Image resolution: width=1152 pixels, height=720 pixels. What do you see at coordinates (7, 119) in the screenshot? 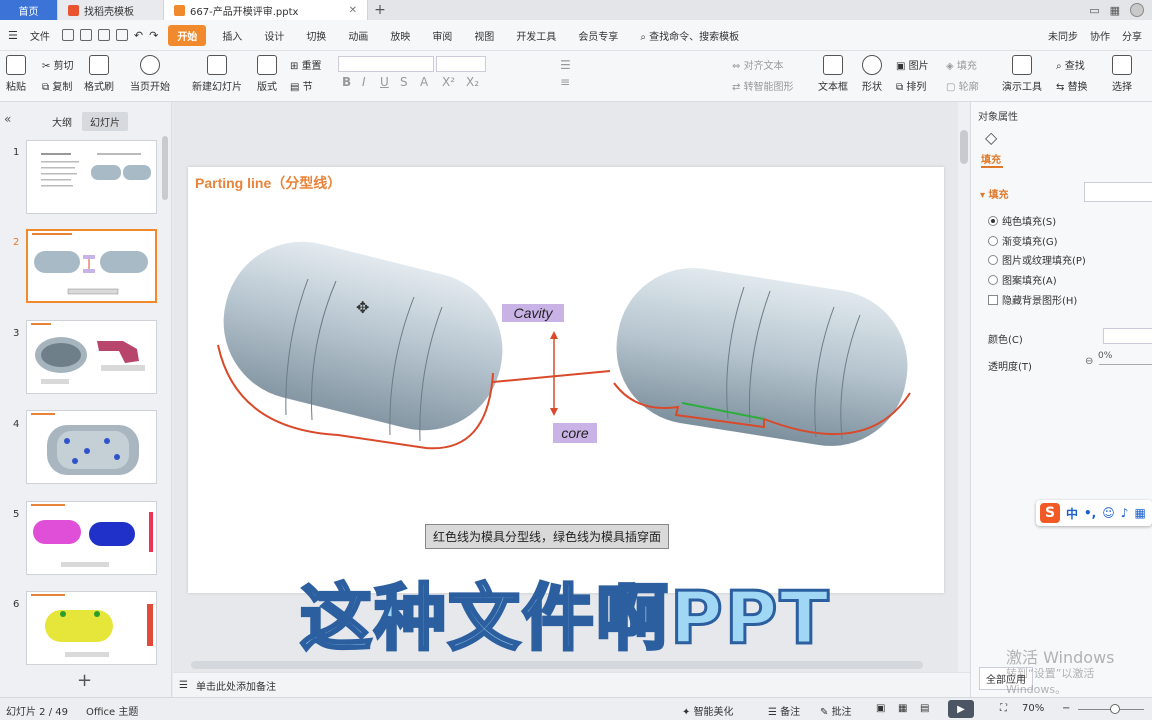
I see `collapse-panel-icon: «` at bounding box center [7, 119].